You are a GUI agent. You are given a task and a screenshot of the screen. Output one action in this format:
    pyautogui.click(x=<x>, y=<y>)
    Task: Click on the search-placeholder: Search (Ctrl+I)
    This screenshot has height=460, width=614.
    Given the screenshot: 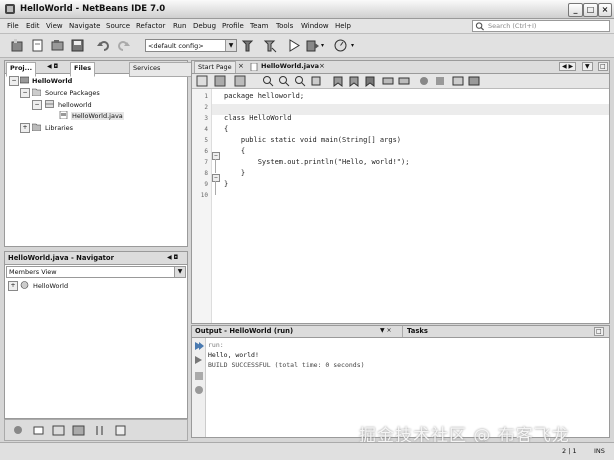 What is the action you would take?
    pyautogui.click(x=512, y=26)
    